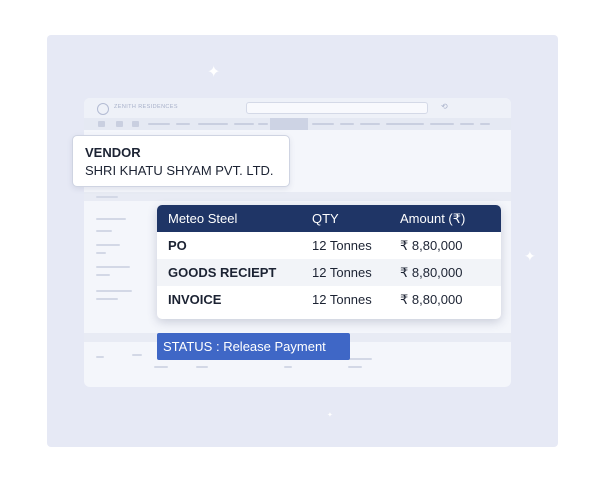  I want to click on row-label: PO, so click(177, 245).